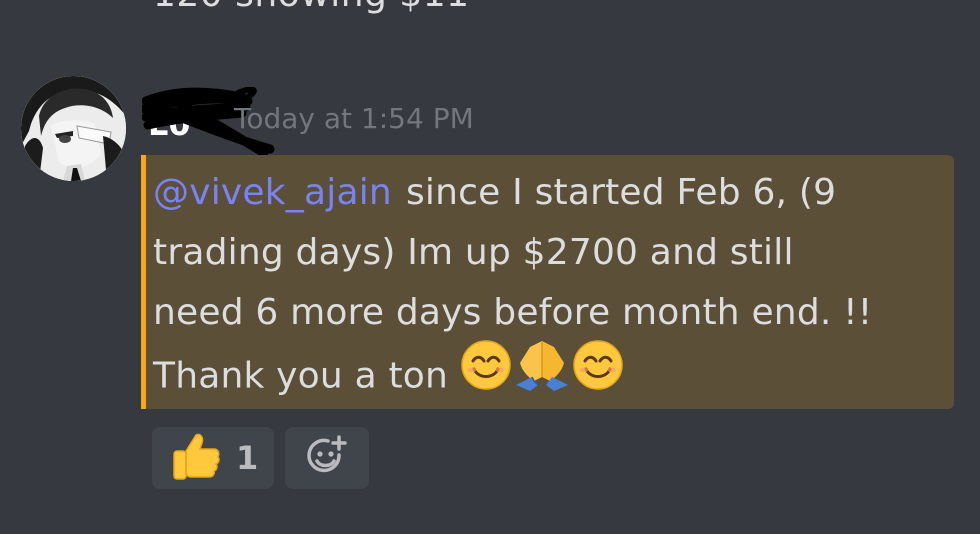  I want to click on anime-avatar-image, so click(73, 128).